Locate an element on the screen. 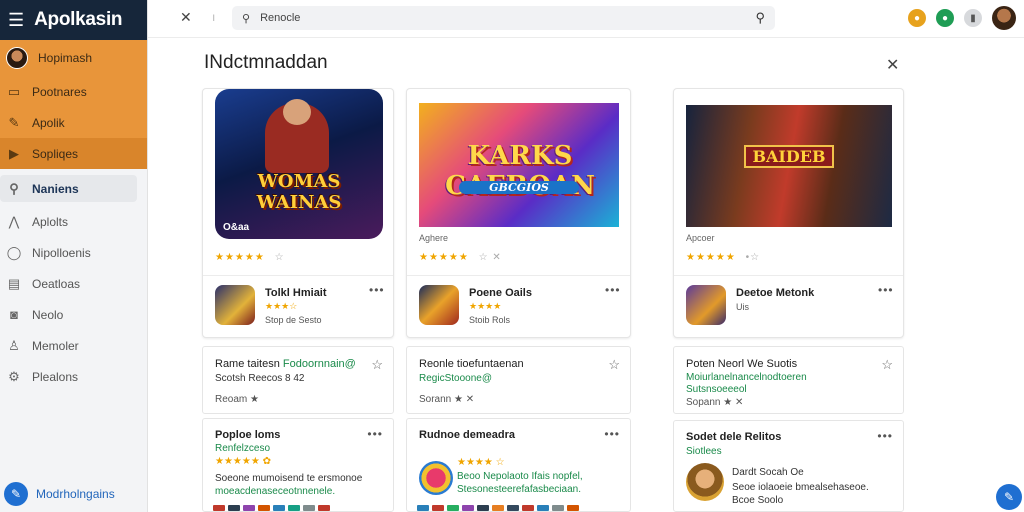 The image size is (1024, 512). search-submit-icon: ⚲ is located at coordinates (760, 18).